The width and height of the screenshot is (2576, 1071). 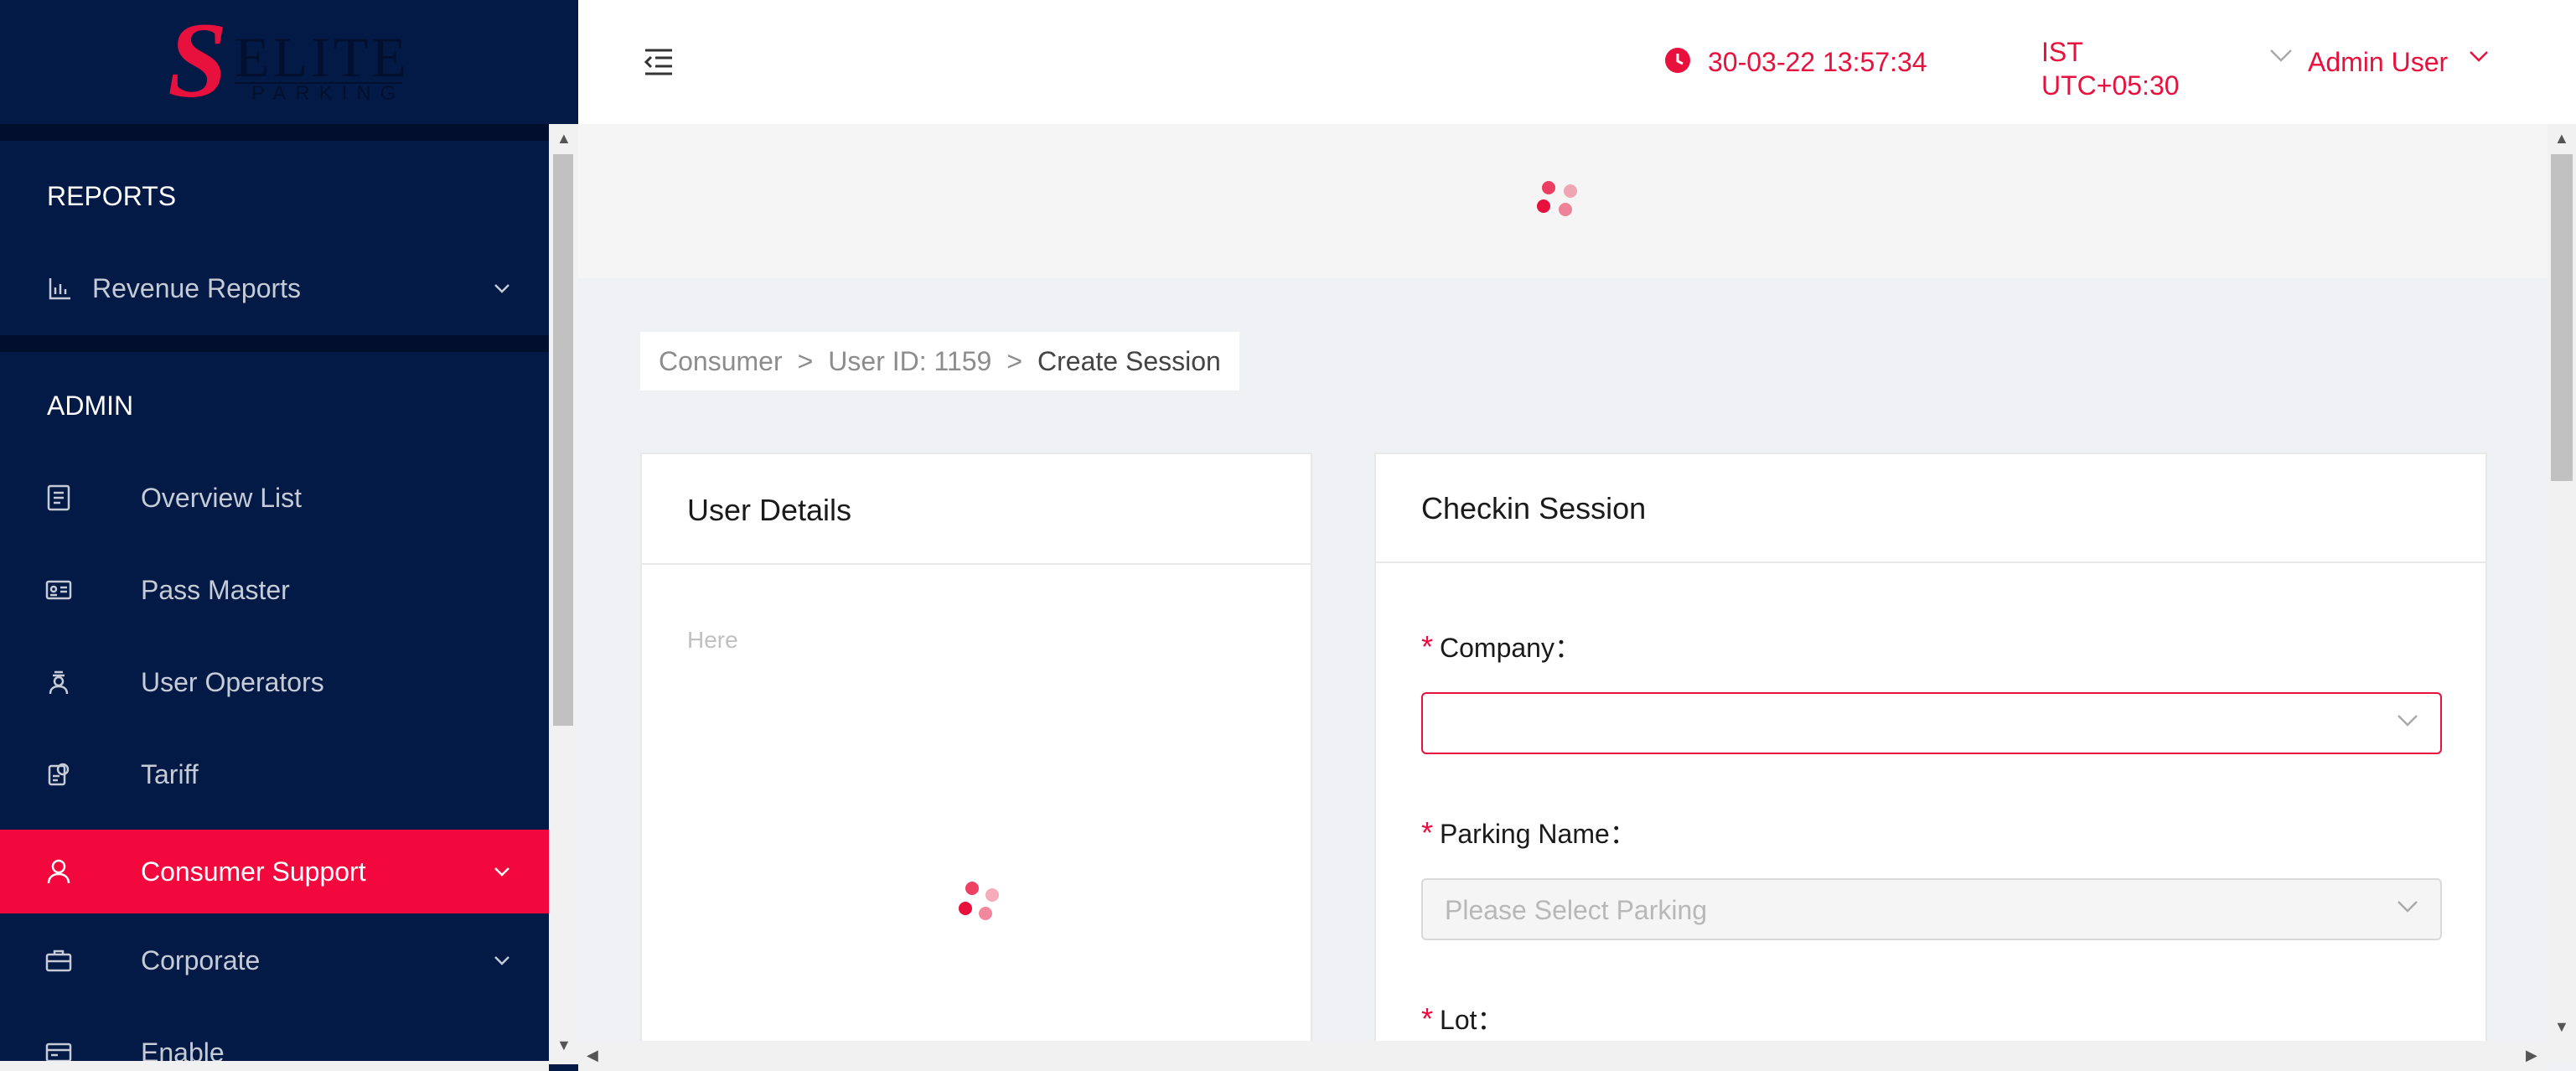 I want to click on timezone-chevron-down-icon, so click(x=2281, y=60).